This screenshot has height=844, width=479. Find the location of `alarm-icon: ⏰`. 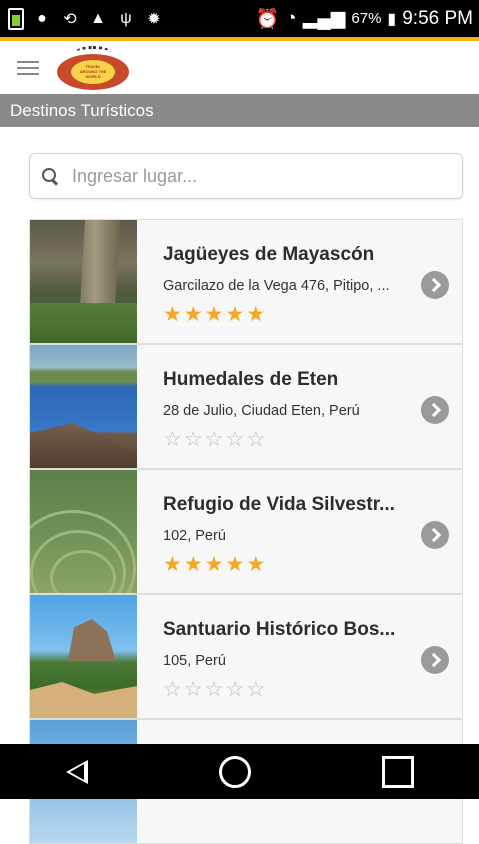

alarm-icon: ⏰ is located at coordinates (267, 19).